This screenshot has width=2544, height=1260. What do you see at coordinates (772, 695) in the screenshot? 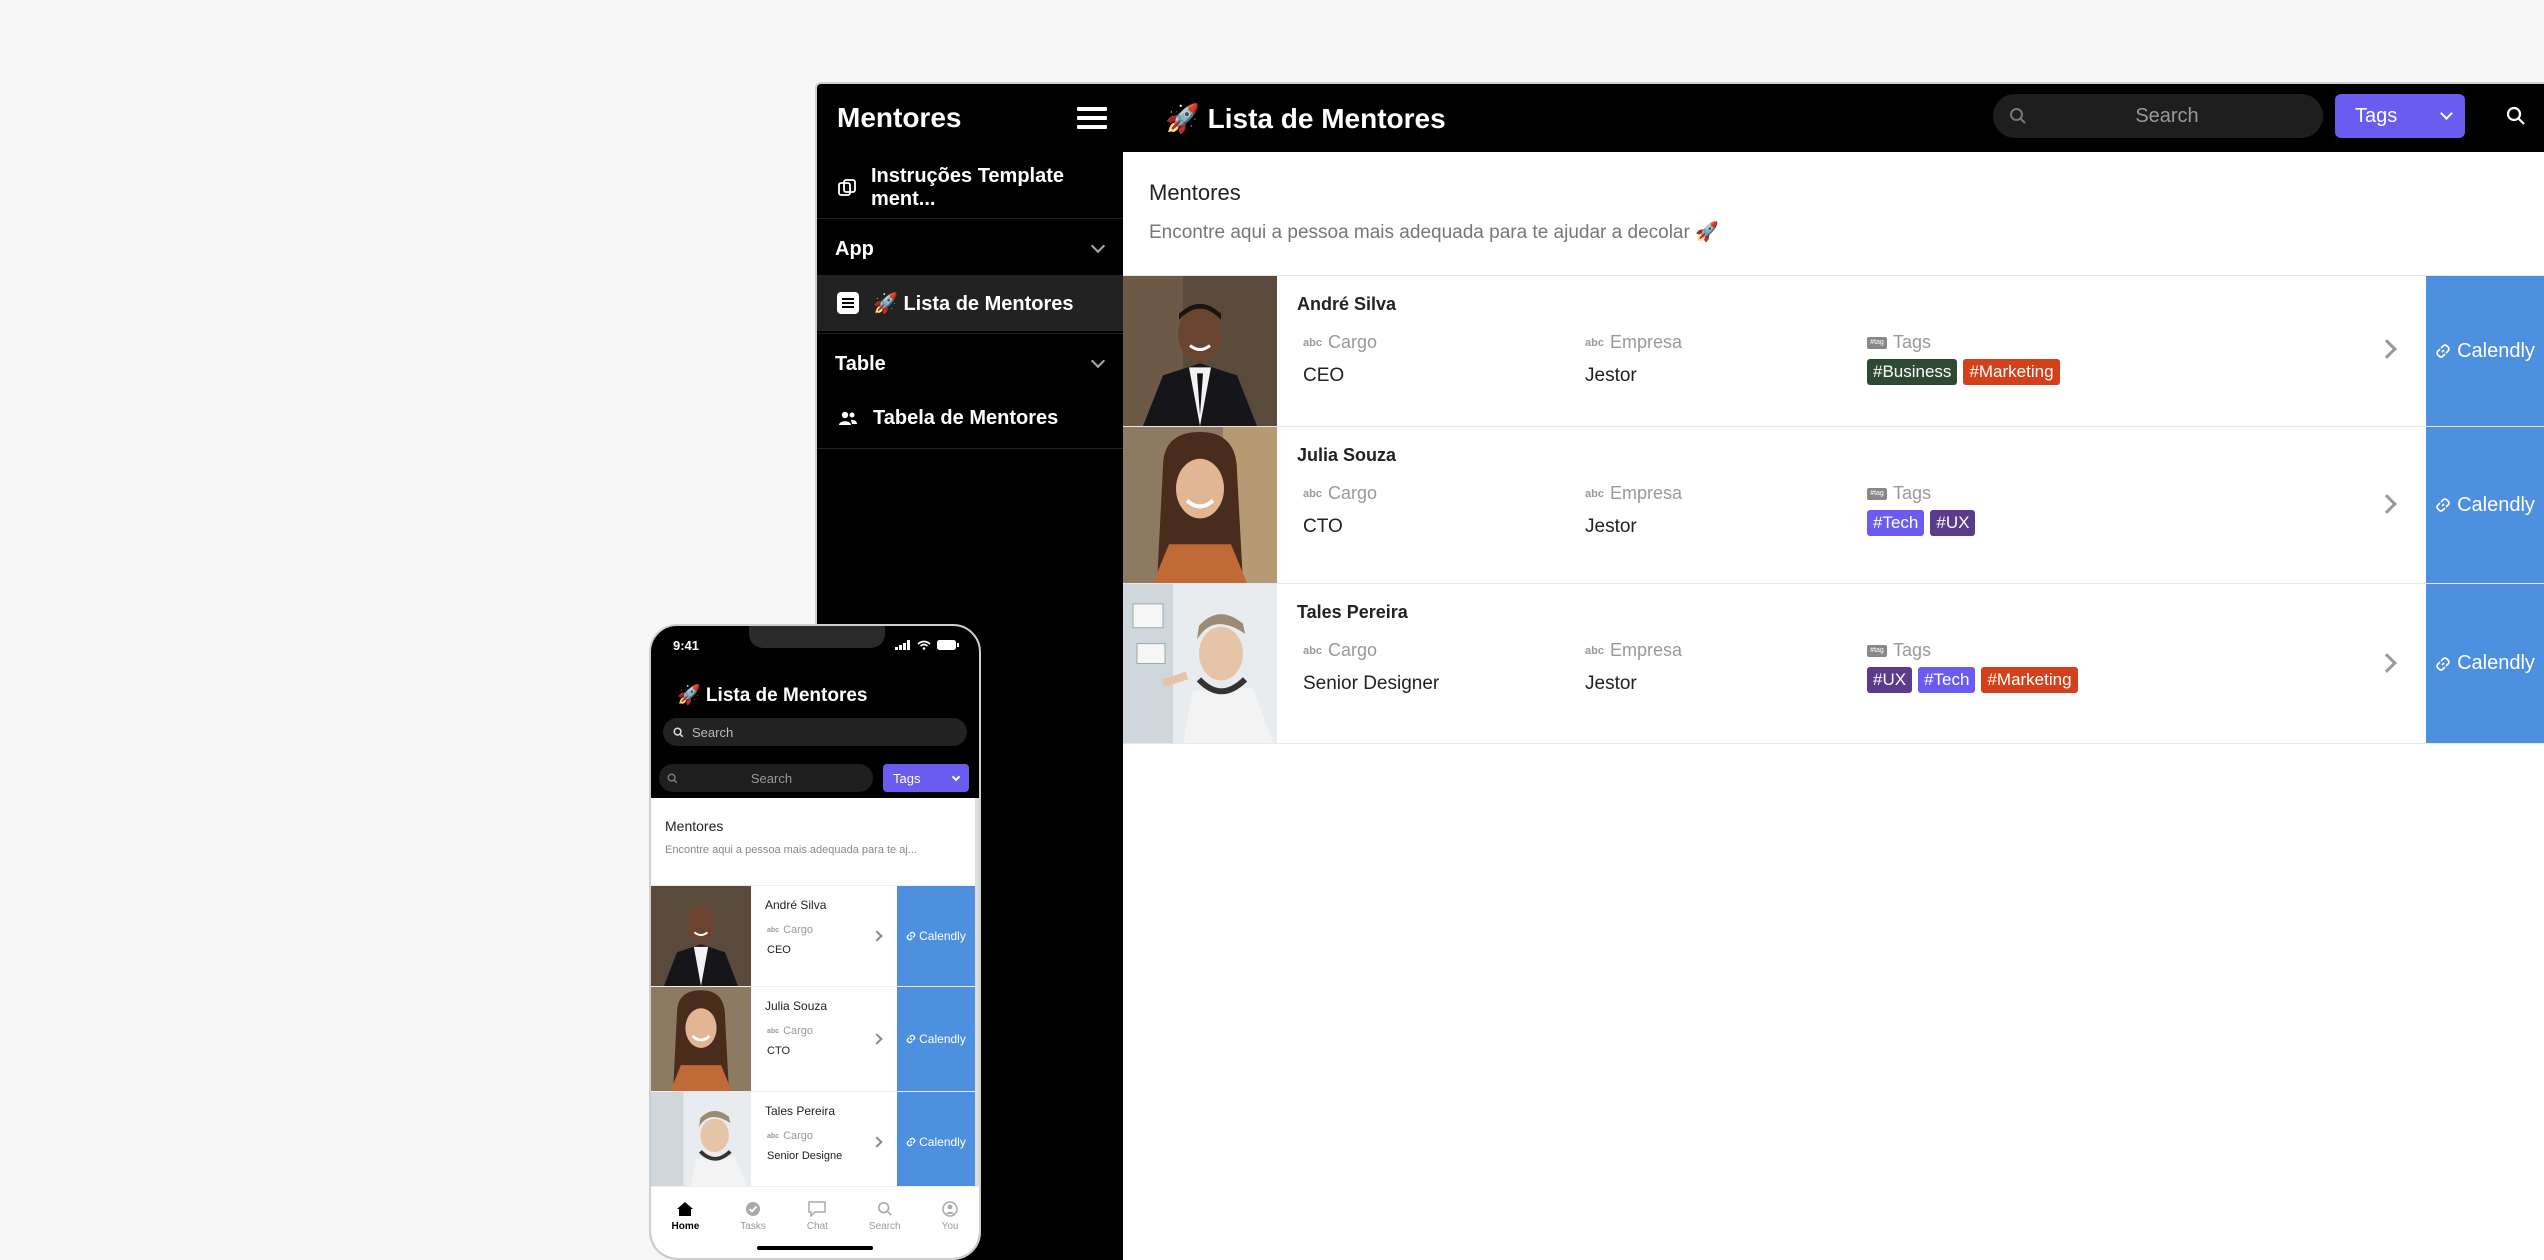
I see `phone-page-title: 🚀 Lista de Mentores` at bounding box center [772, 695].